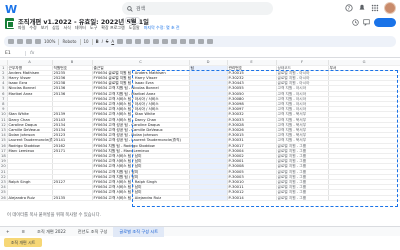 The image size is (400, 250). Describe the element at coordinates (55, 28) in the screenshot. I see `menu-insert: 삽입` at that location.